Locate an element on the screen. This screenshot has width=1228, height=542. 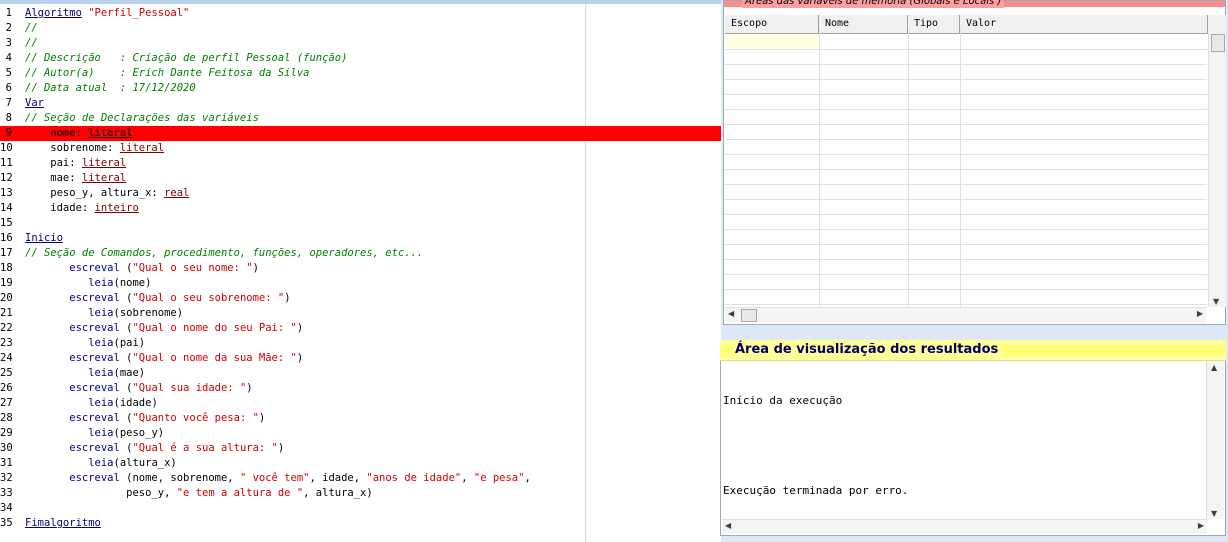
scroll-up-arrow-icon: ▲ is located at coordinates (1214, 367).